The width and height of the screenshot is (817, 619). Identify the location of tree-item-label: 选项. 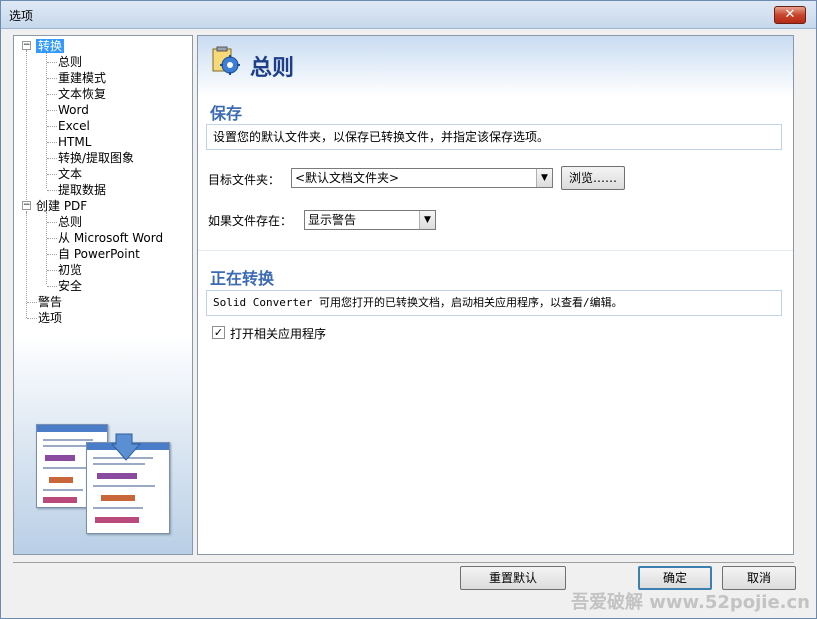
(50, 318).